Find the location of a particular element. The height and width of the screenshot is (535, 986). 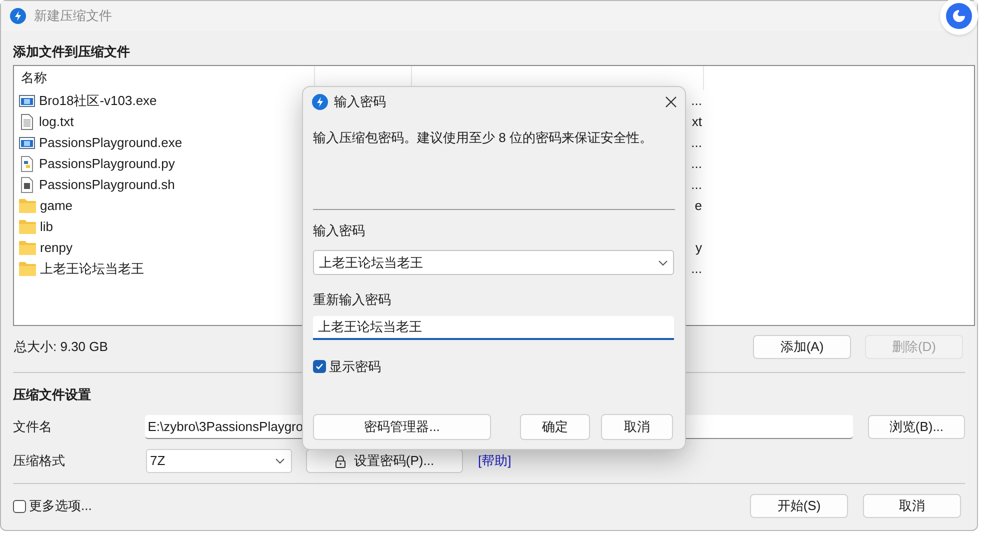

dialog-title: 输入密码 is located at coordinates (360, 102).